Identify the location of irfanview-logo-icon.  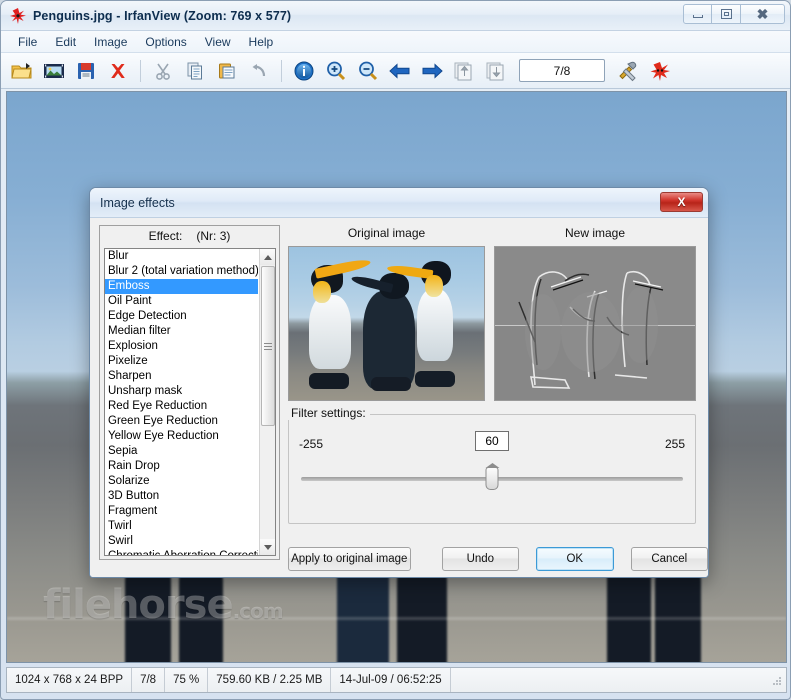
(18, 16).